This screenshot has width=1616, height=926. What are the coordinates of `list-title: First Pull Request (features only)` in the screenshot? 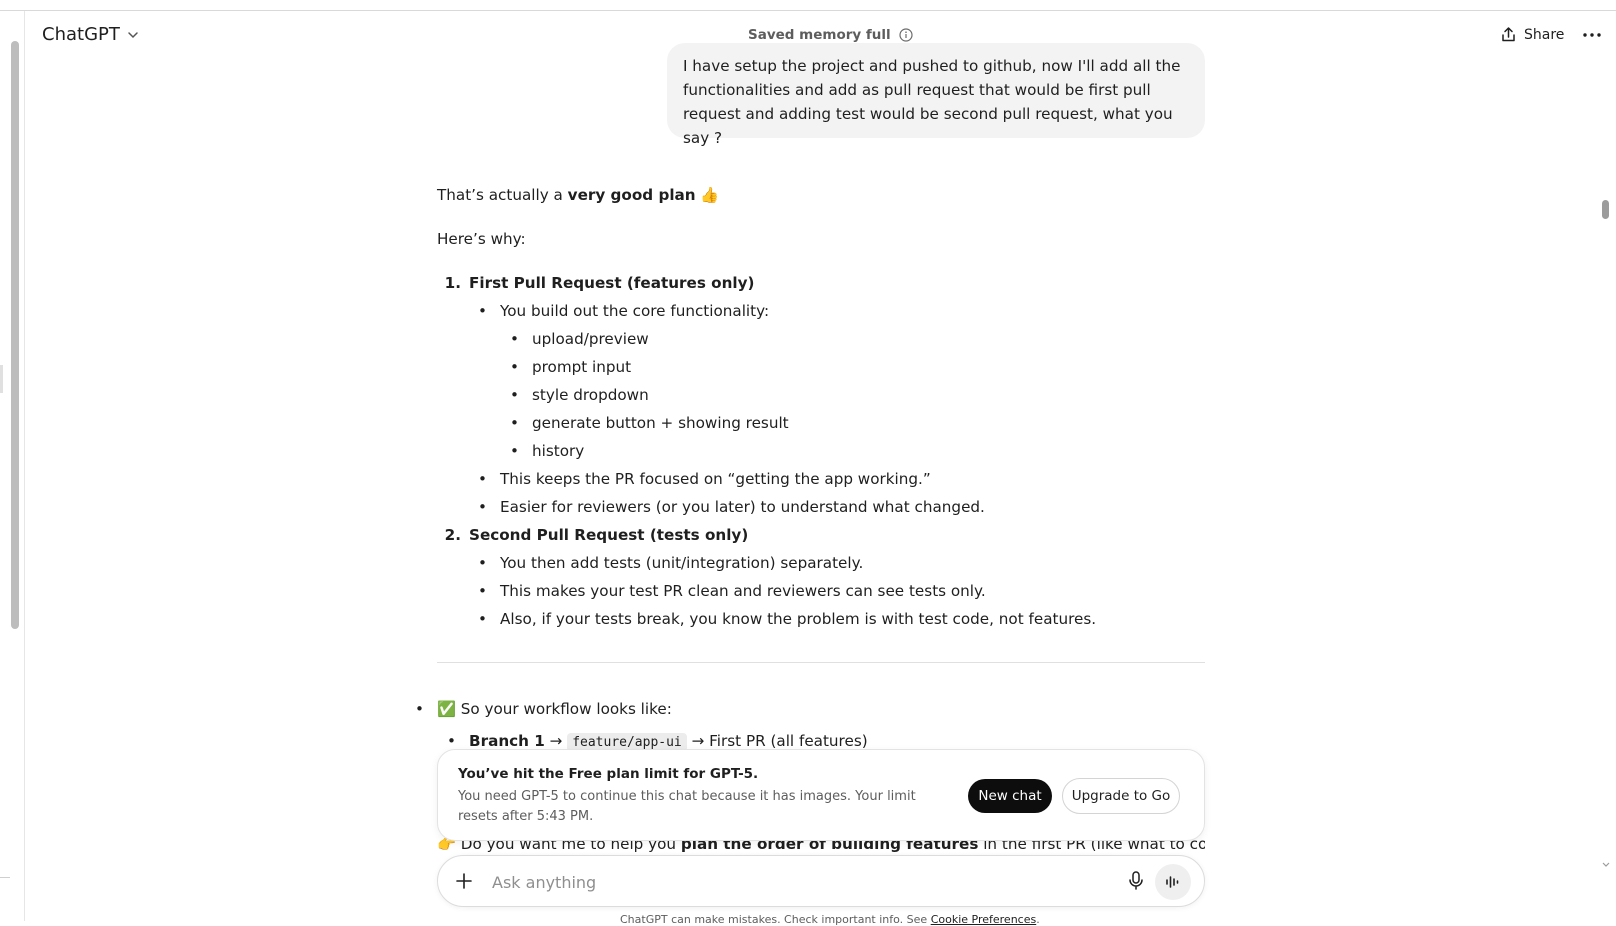 It's located at (612, 283).